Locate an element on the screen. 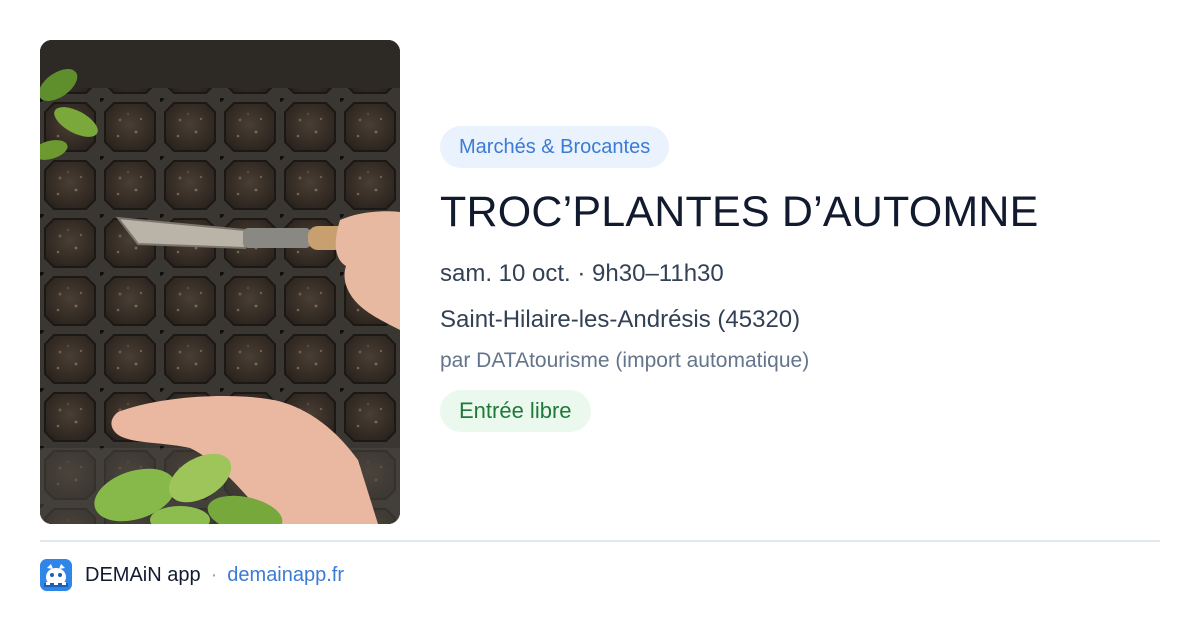 This screenshot has height=630, width=1200. event-datetime: sam. 10 oct. · 9h30–11h30 is located at coordinates (582, 273).